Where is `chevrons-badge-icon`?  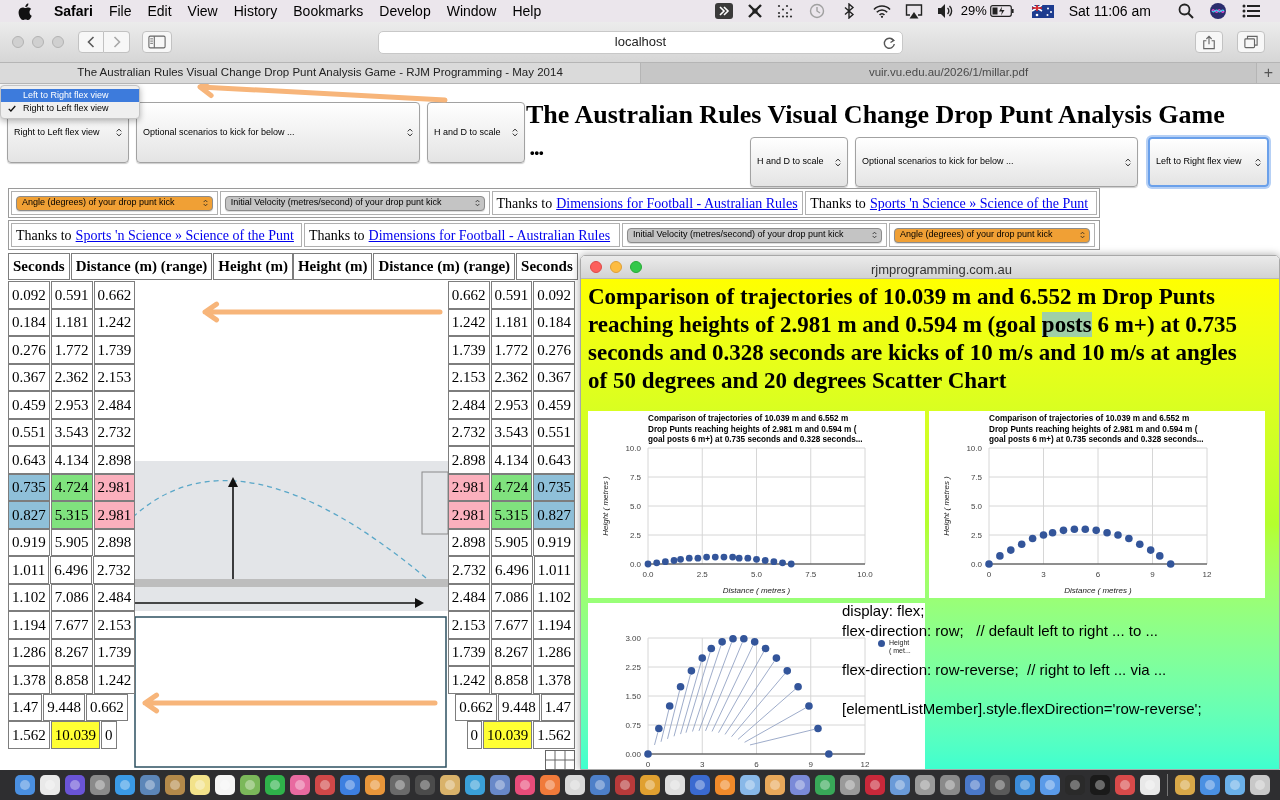
chevrons-badge-icon is located at coordinates (723, 11).